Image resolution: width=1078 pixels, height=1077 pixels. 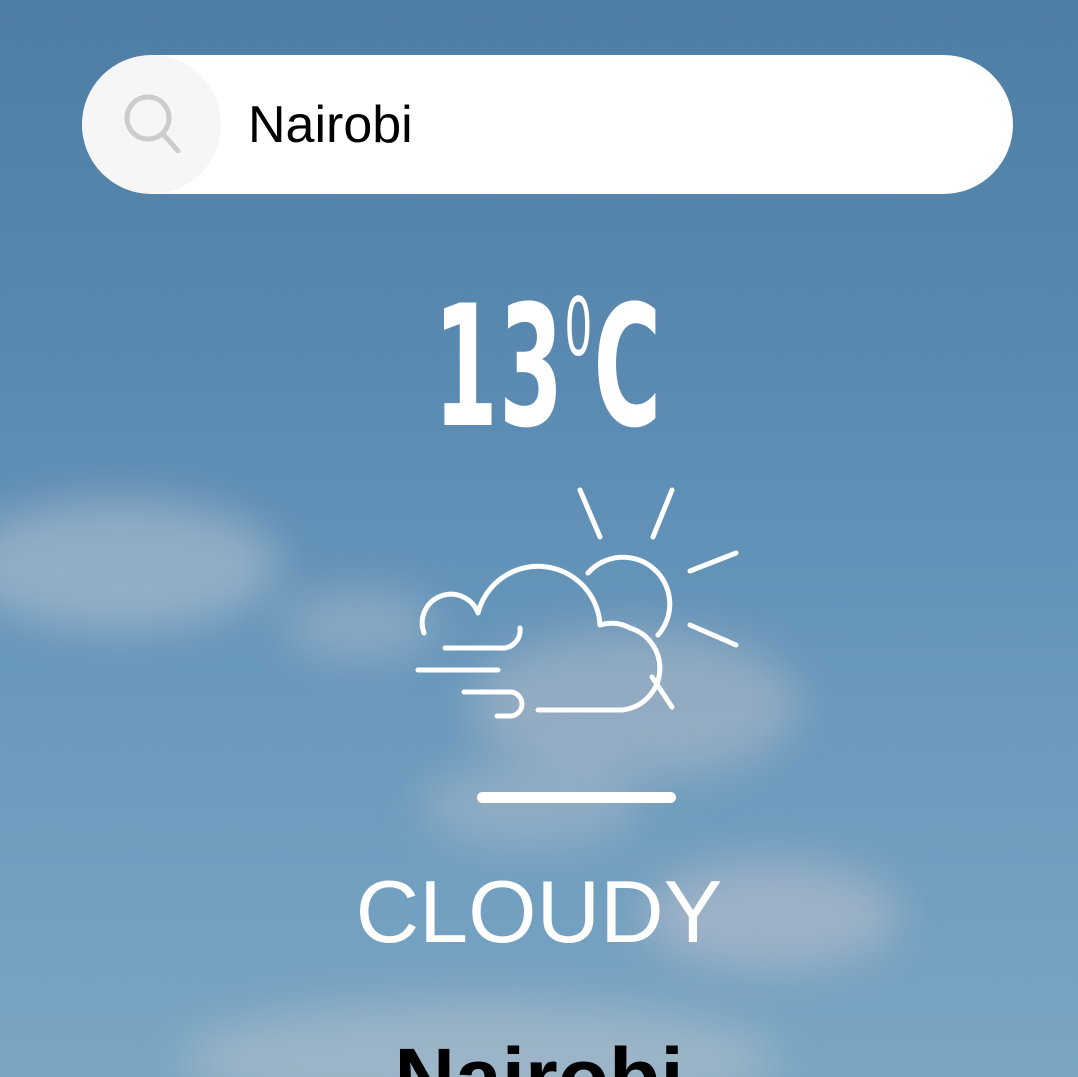 I want to click on search-input, so click(x=608, y=124).